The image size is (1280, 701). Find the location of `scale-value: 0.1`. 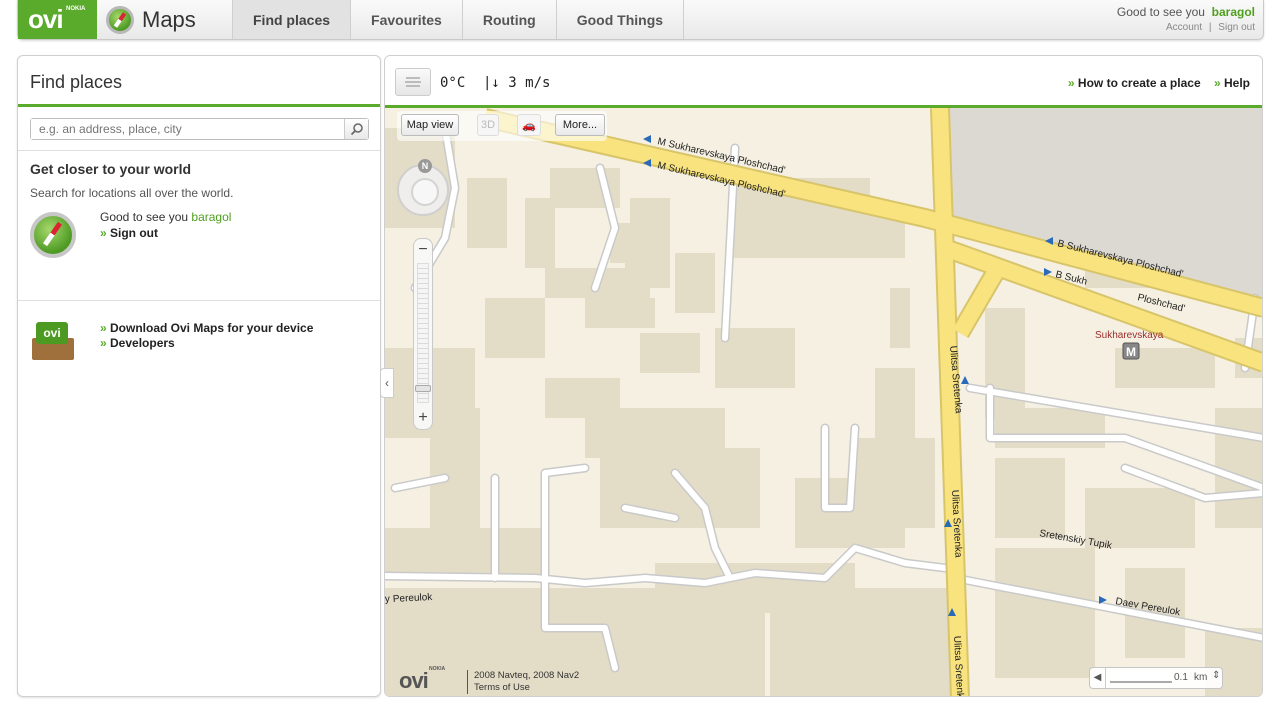

scale-value: 0.1 is located at coordinates (1181, 677).